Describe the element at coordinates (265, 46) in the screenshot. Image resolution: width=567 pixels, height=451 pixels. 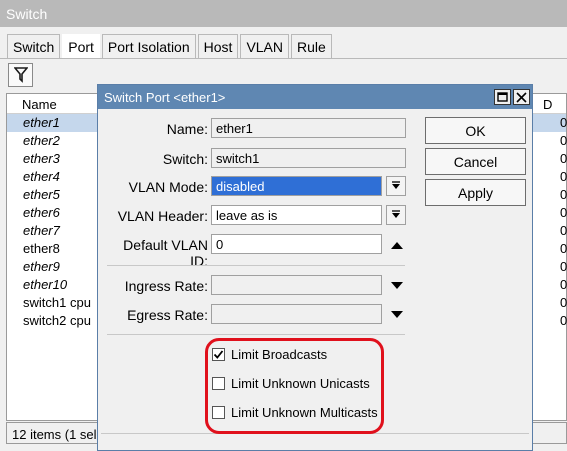
I see `tab-vlan: VLAN` at that location.